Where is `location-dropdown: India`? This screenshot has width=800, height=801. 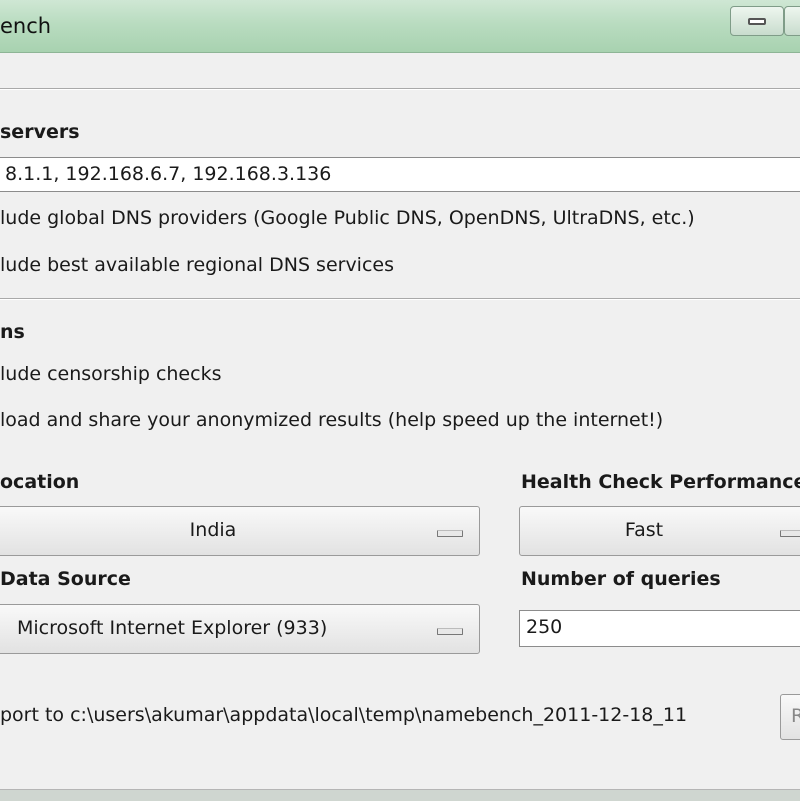 location-dropdown: India is located at coordinates (240, 531).